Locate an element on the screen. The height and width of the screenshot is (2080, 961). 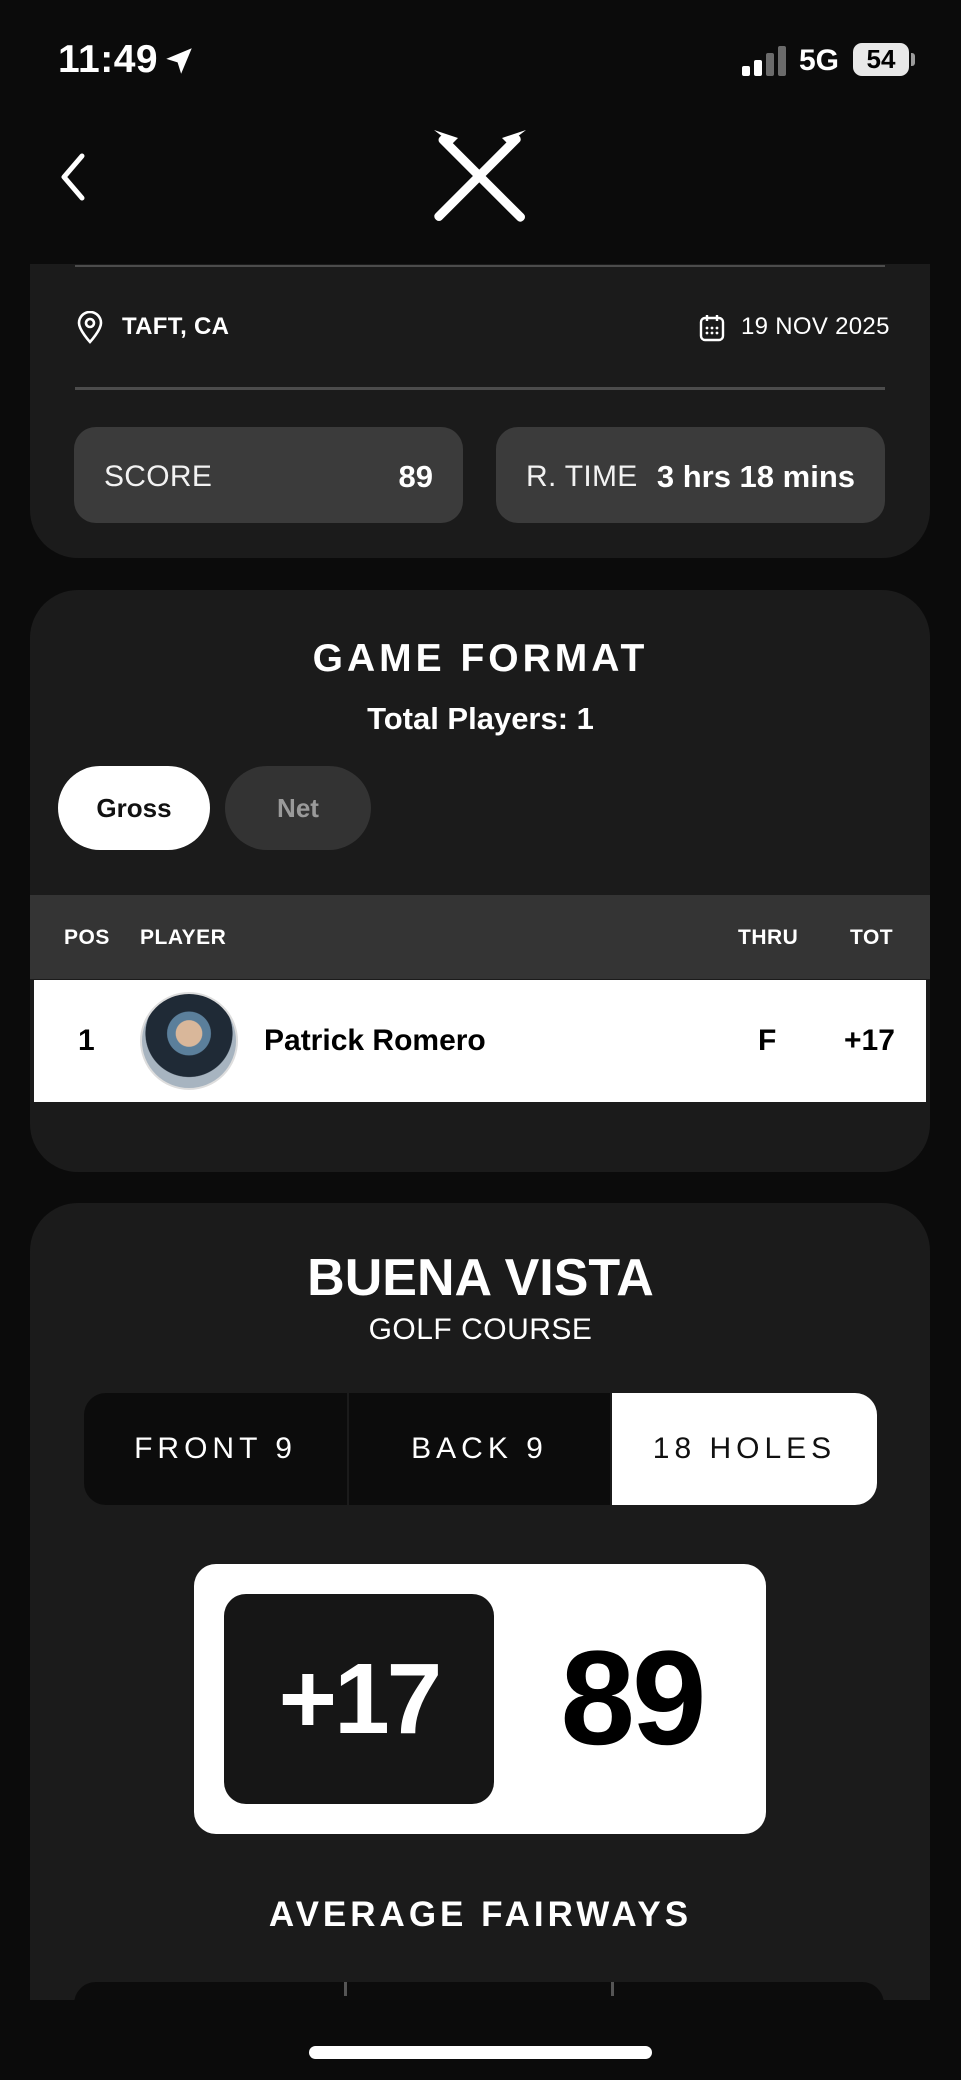
column-tot: TOT is located at coordinates (872, 937).